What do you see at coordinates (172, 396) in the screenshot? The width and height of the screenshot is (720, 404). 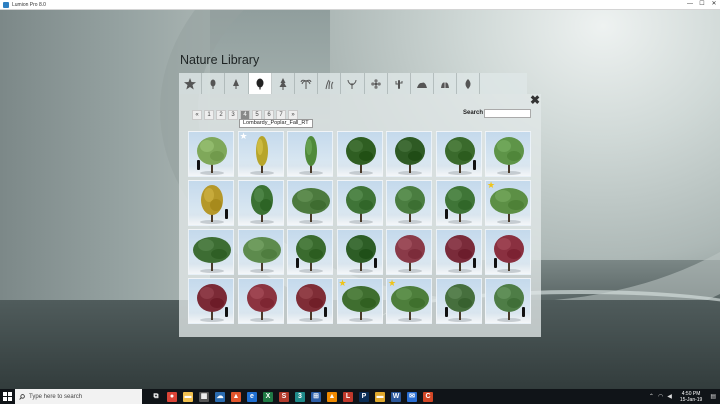 I see `chrome-icon: ●` at bounding box center [172, 396].